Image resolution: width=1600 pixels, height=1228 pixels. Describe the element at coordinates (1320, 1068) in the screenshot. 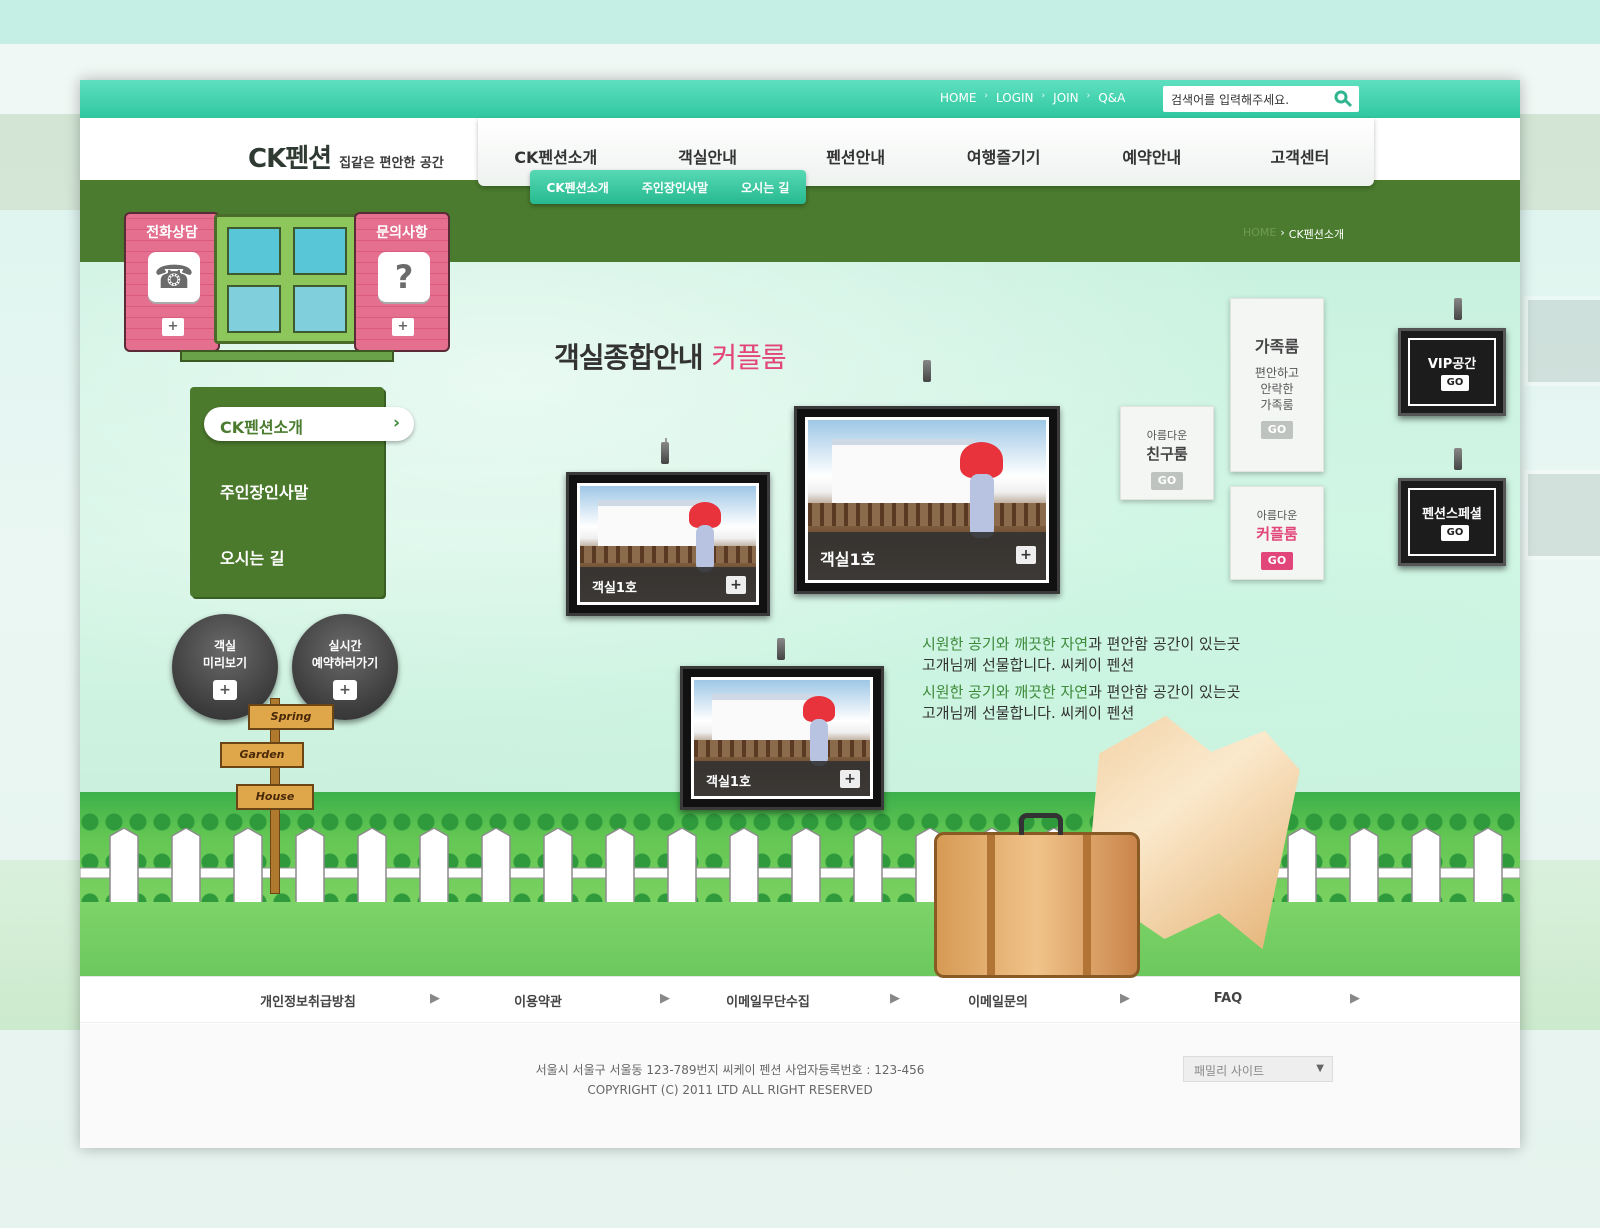

I see `chevron-down-icon: ▼` at that location.